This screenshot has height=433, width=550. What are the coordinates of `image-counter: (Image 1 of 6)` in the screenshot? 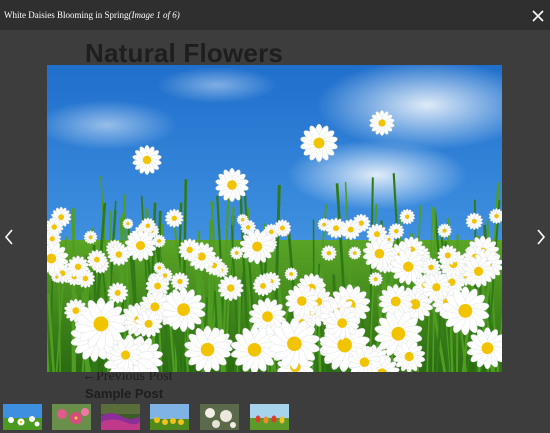 It's located at (154, 15).